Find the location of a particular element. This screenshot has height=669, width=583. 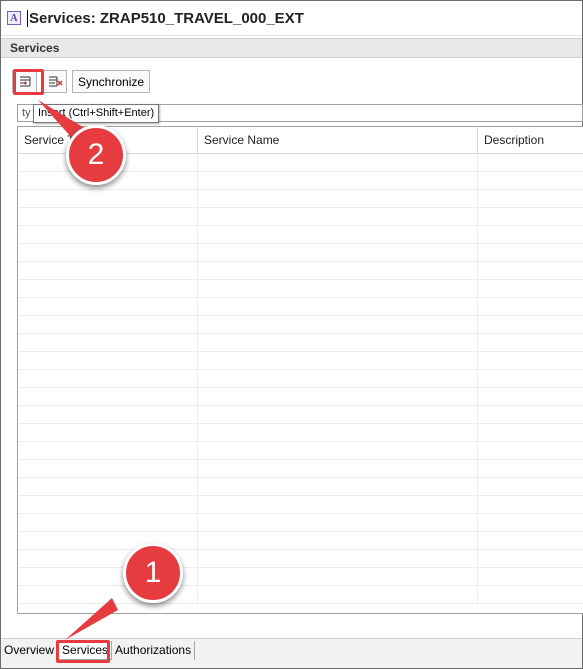

tab-services: Services is located at coordinates (85, 650).